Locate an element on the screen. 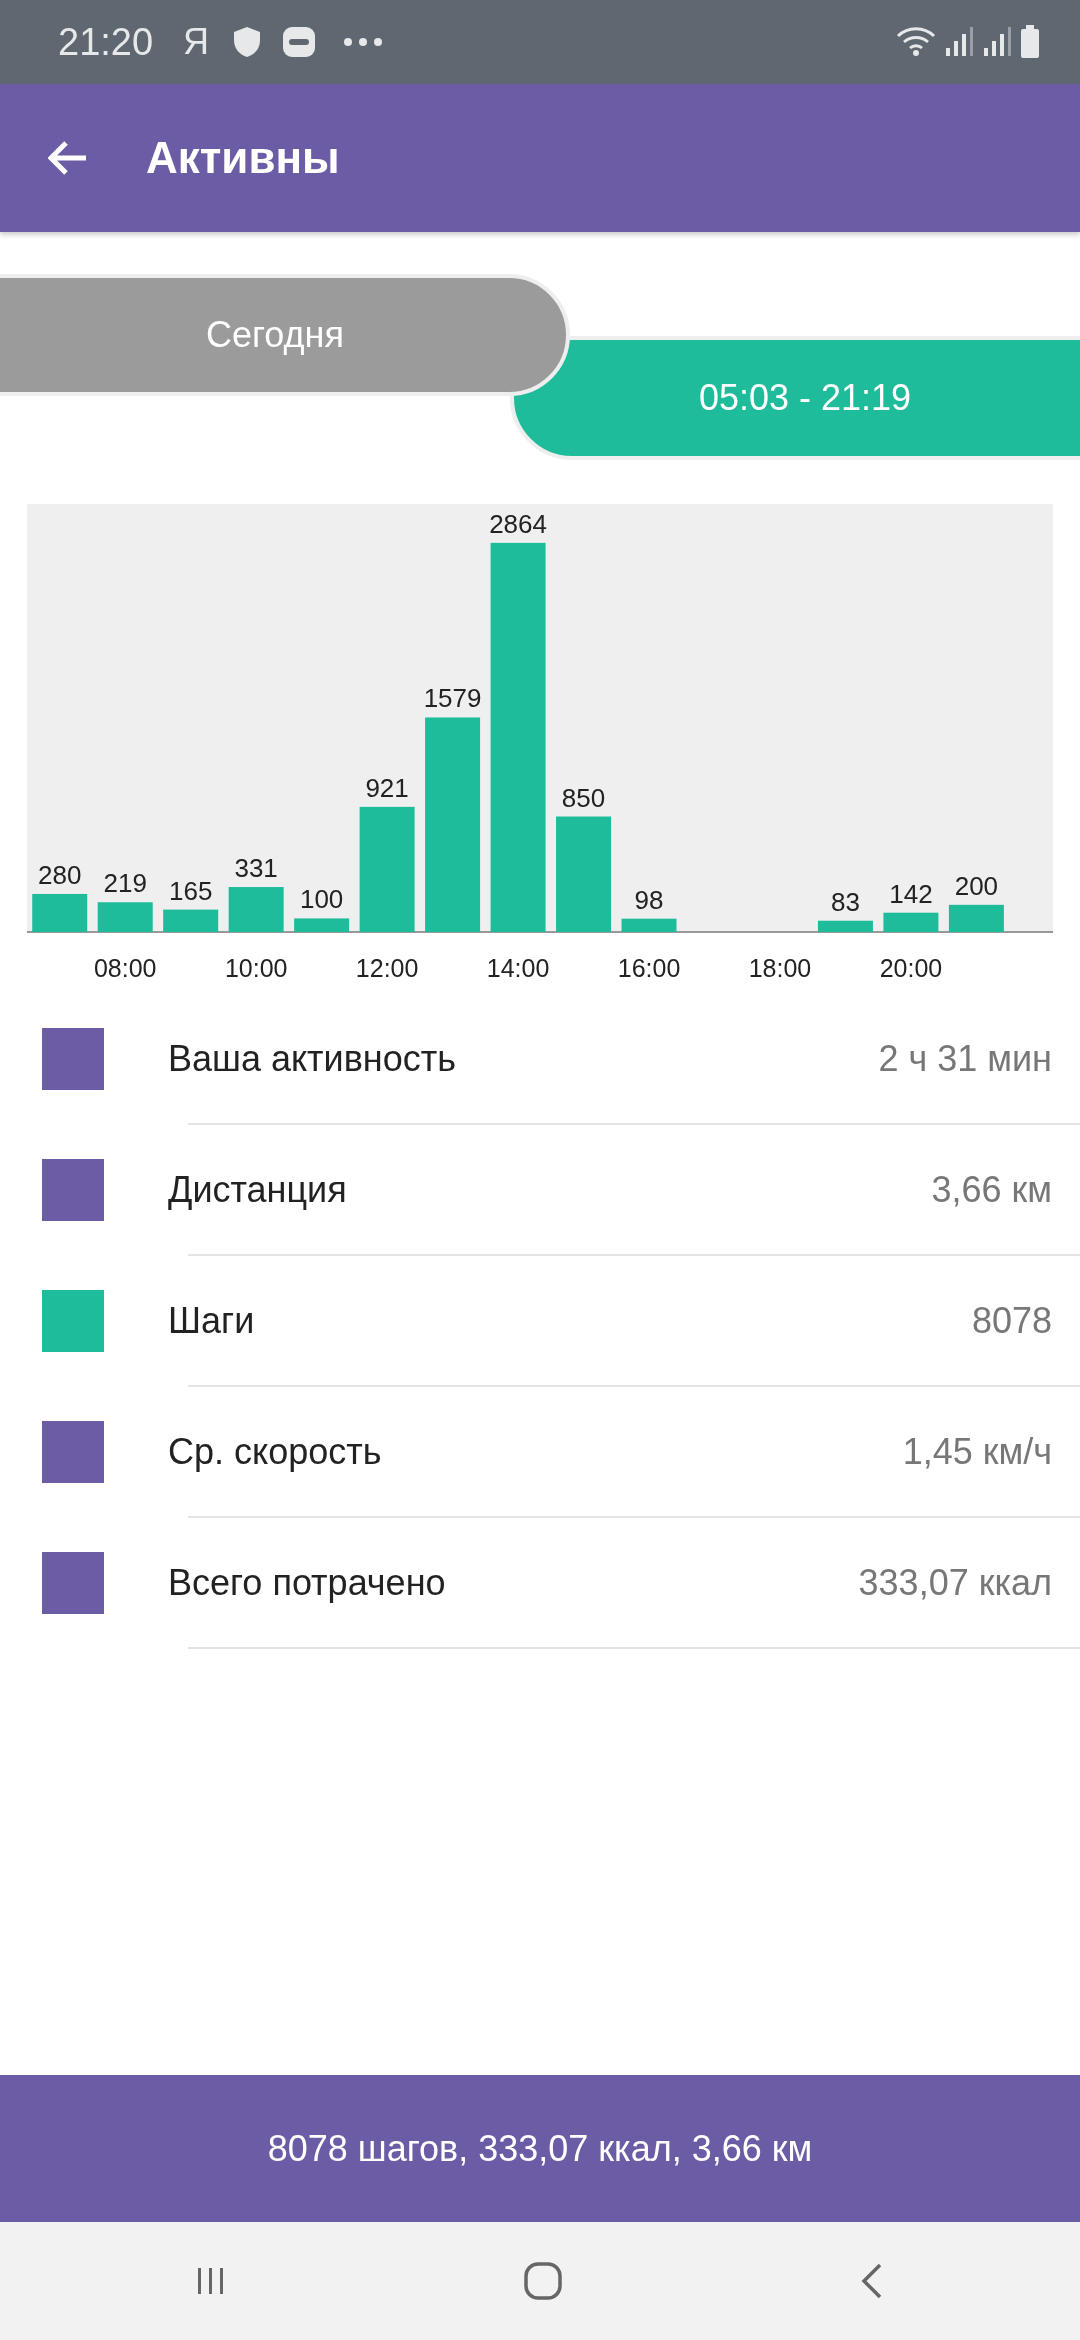 The height and width of the screenshot is (2340, 1080). bar-value-label: 83 is located at coordinates (845, 901).